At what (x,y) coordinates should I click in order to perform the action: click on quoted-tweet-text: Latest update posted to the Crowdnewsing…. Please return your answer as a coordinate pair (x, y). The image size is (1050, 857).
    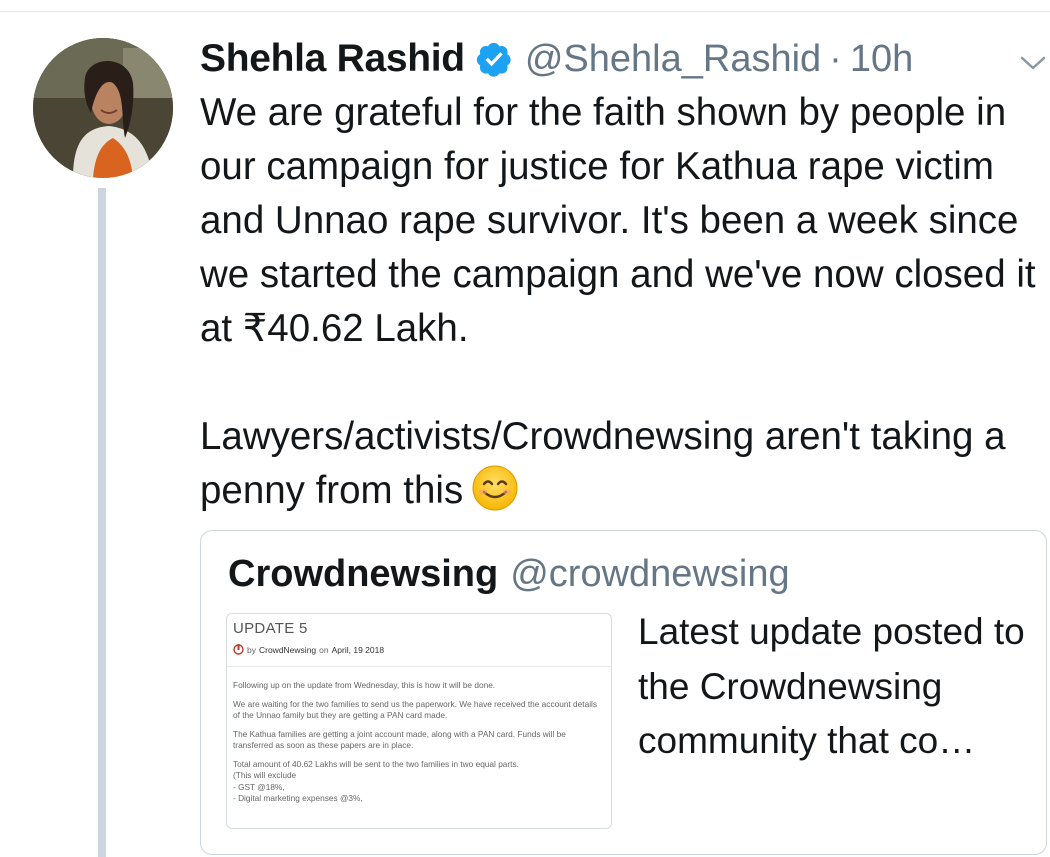
    Looking at the image, I should click on (831, 686).